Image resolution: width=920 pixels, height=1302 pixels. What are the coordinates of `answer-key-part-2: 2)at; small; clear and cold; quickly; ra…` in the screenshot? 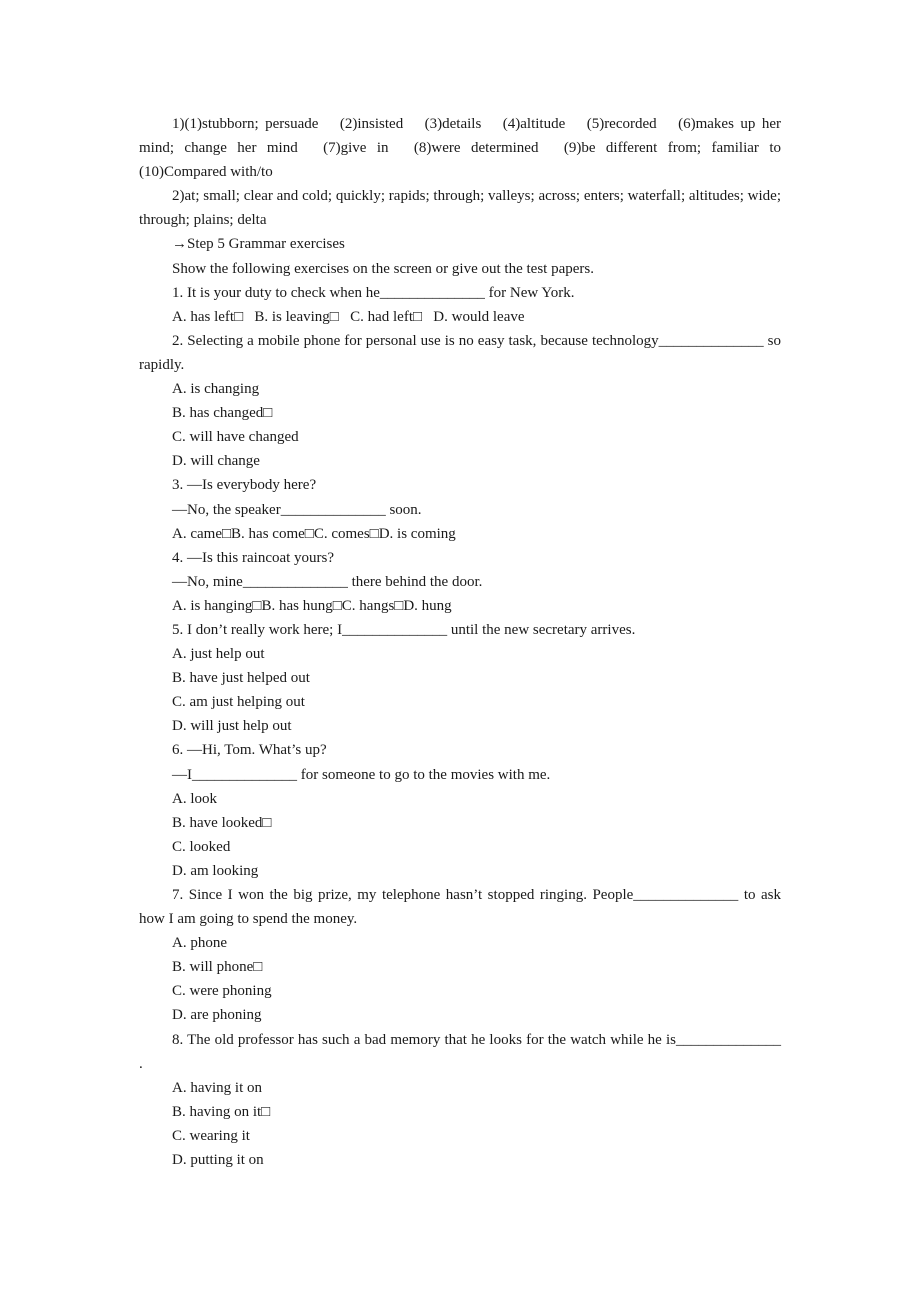 It's located at (460, 208).